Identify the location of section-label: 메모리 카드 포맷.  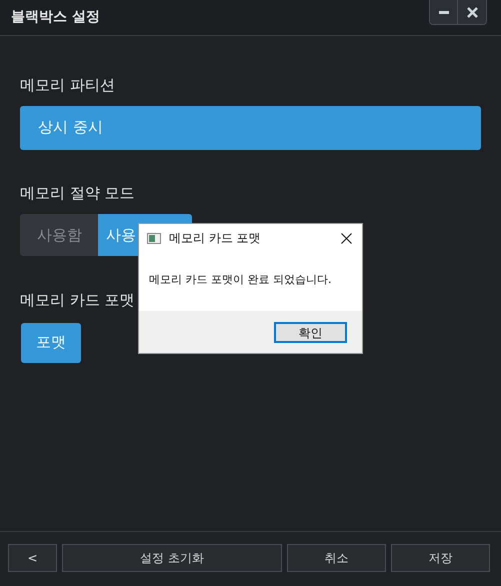
(78, 300).